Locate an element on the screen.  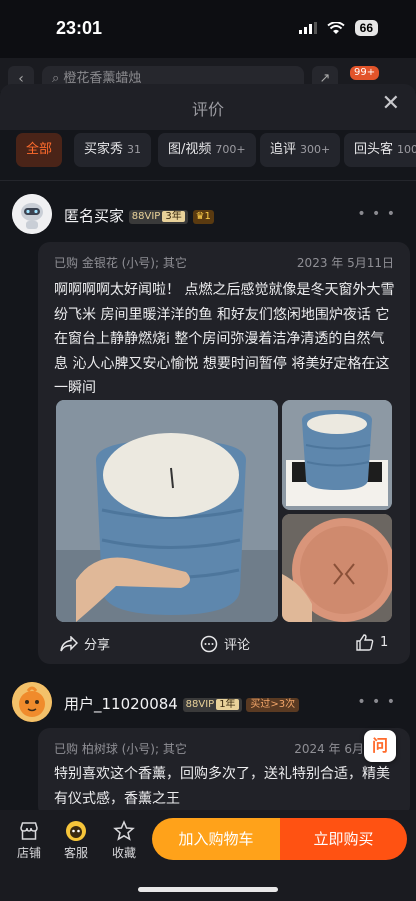
user-name: 用户_11020084 is located at coordinates (121, 704).